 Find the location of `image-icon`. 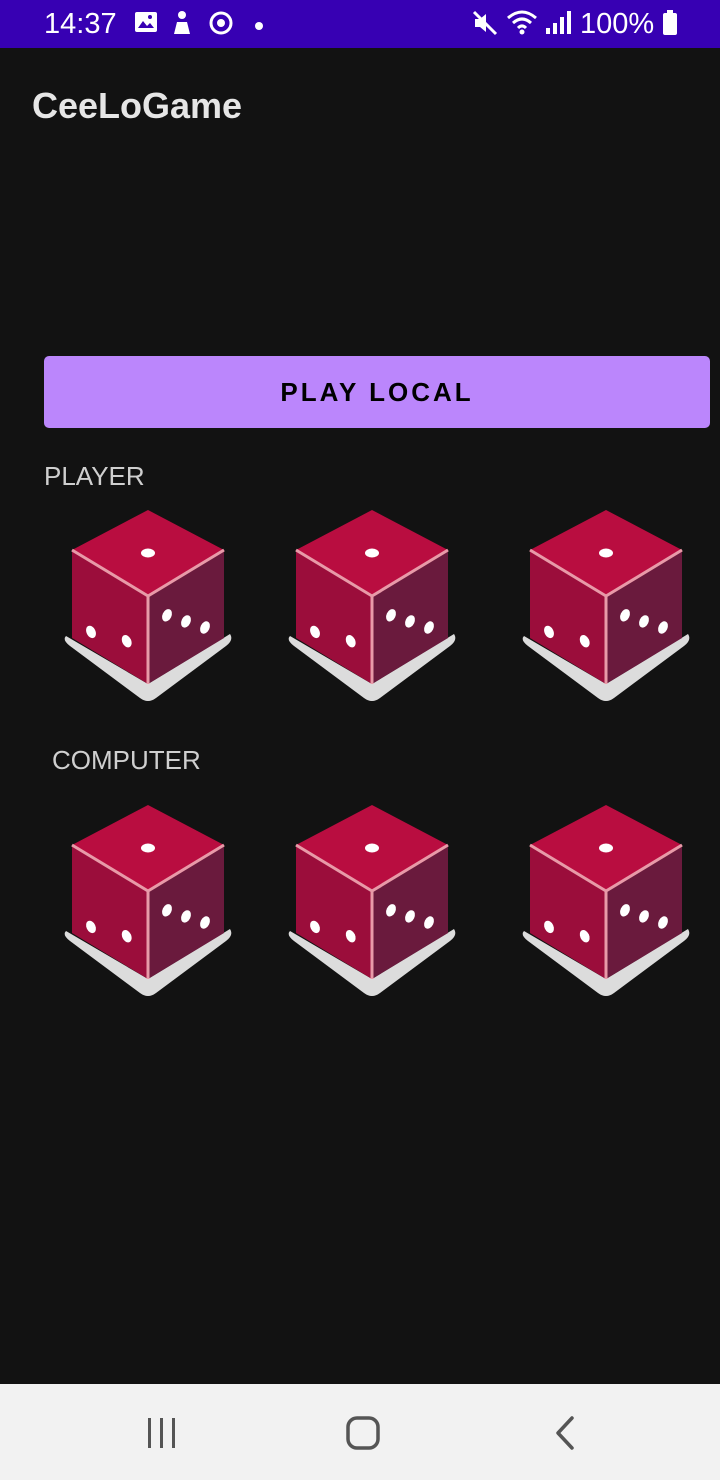

image-icon is located at coordinates (146, 24).